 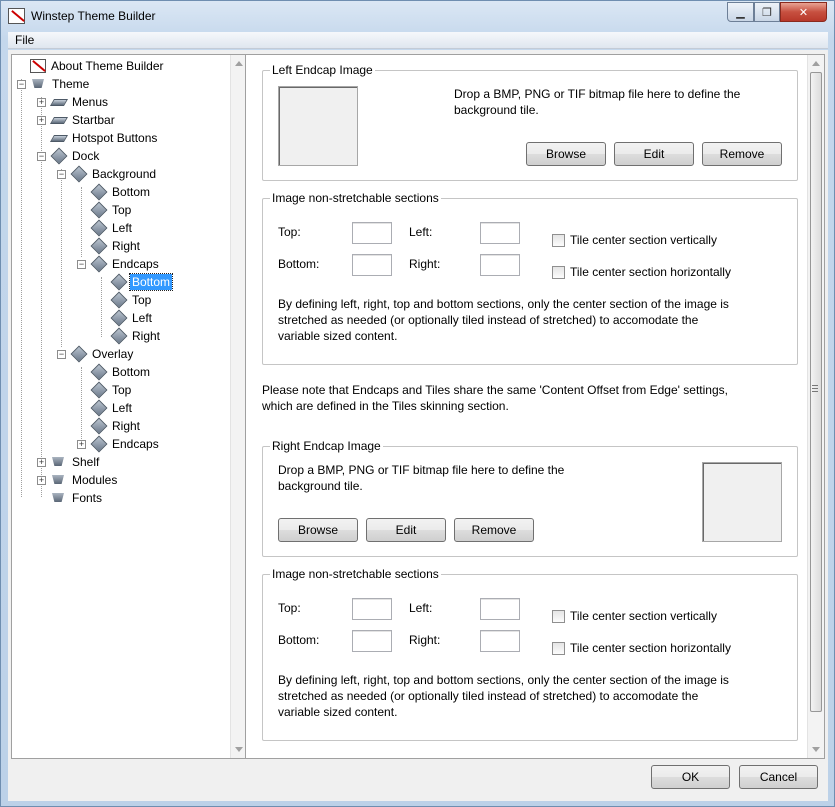 What do you see at coordinates (114, 174) in the screenshot?
I see `tree-item-background: Background` at bounding box center [114, 174].